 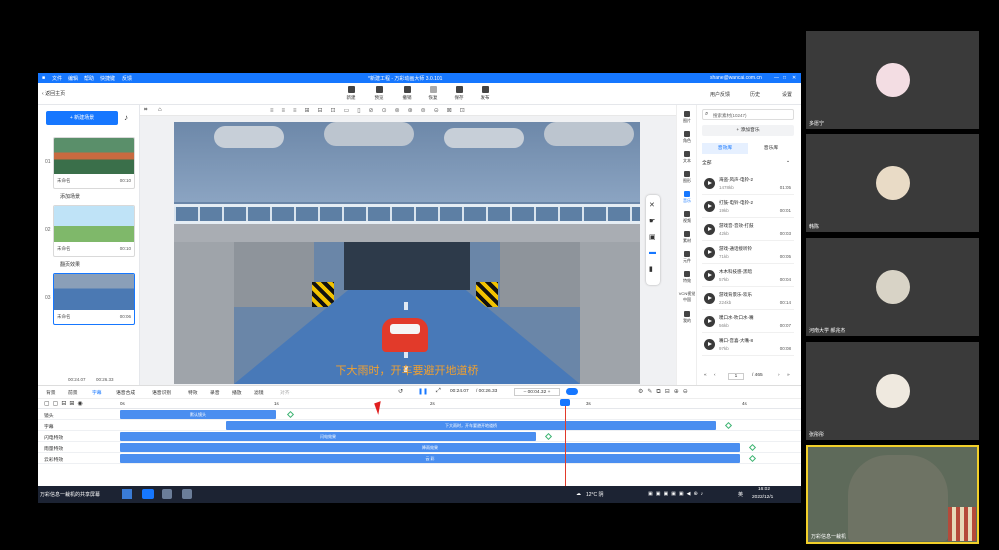 I want to click on fullscreen-icon: ⤢, so click(x=438, y=391).